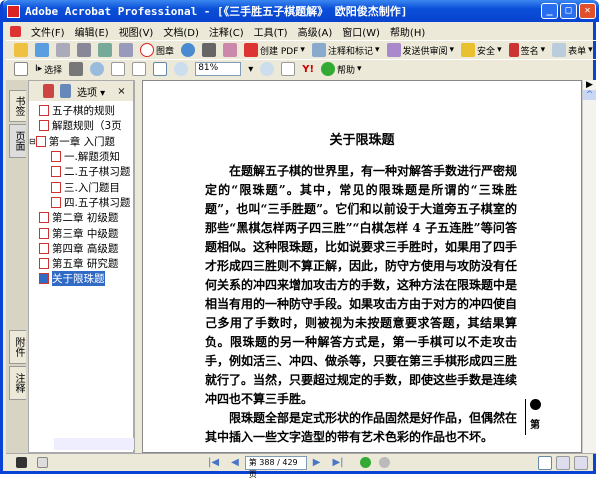 This screenshot has width=600, height=481. Describe the element at coordinates (577, 51) in the screenshot. I see `forms-label: 表单` at that location.